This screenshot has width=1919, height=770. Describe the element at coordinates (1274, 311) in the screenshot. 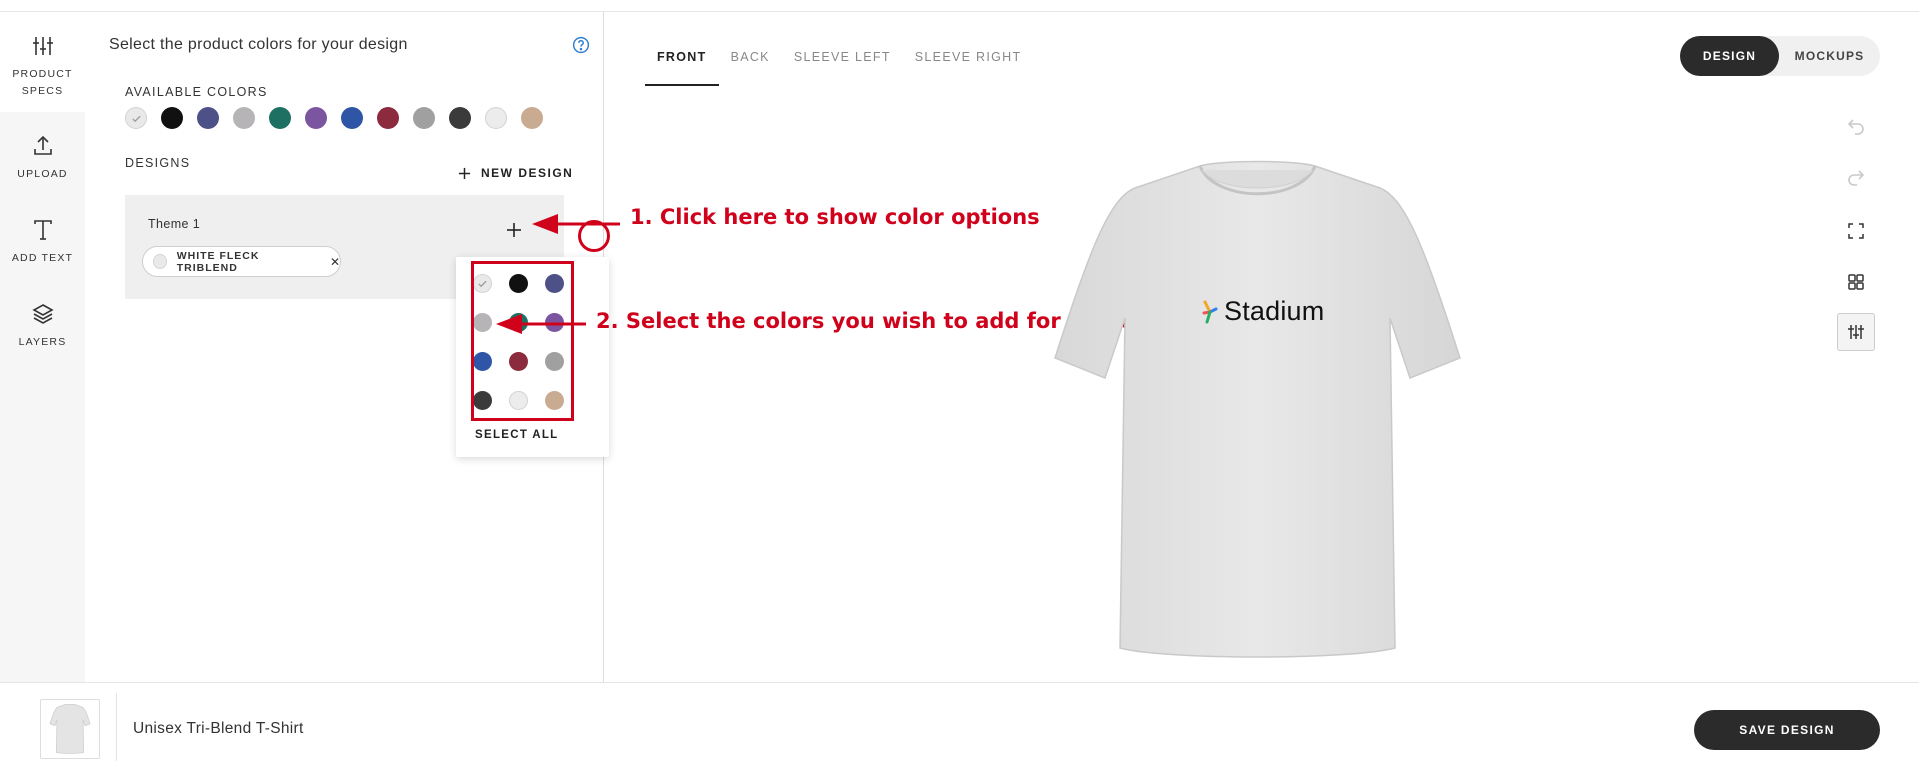

I see `logo-text: Stadium` at that location.